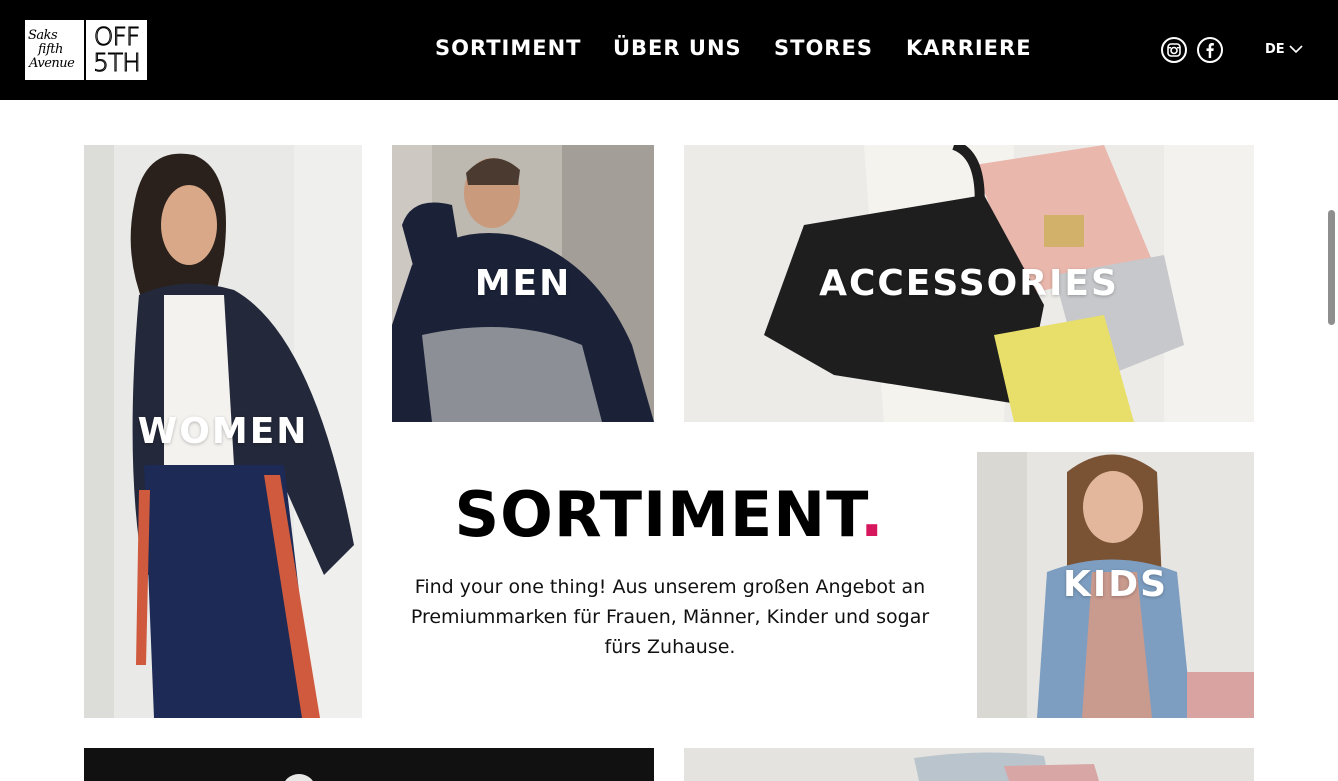 Image resolution: width=1338 pixels, height=781 pixels. I want to click on tile-label-men: MEN, so click(523, 283).